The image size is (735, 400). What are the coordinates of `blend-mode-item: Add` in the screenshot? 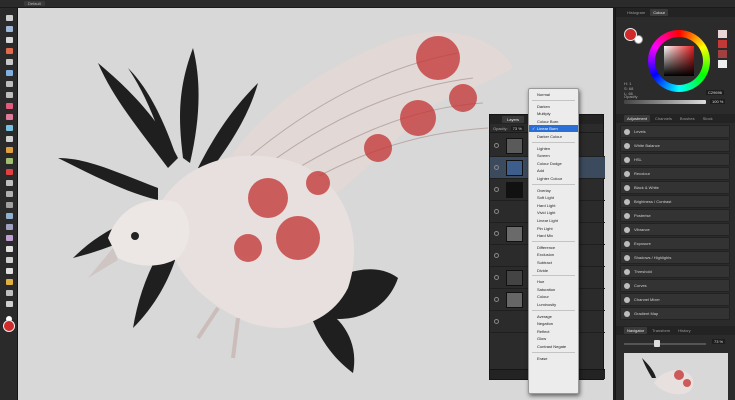 It's located at (553, 170).